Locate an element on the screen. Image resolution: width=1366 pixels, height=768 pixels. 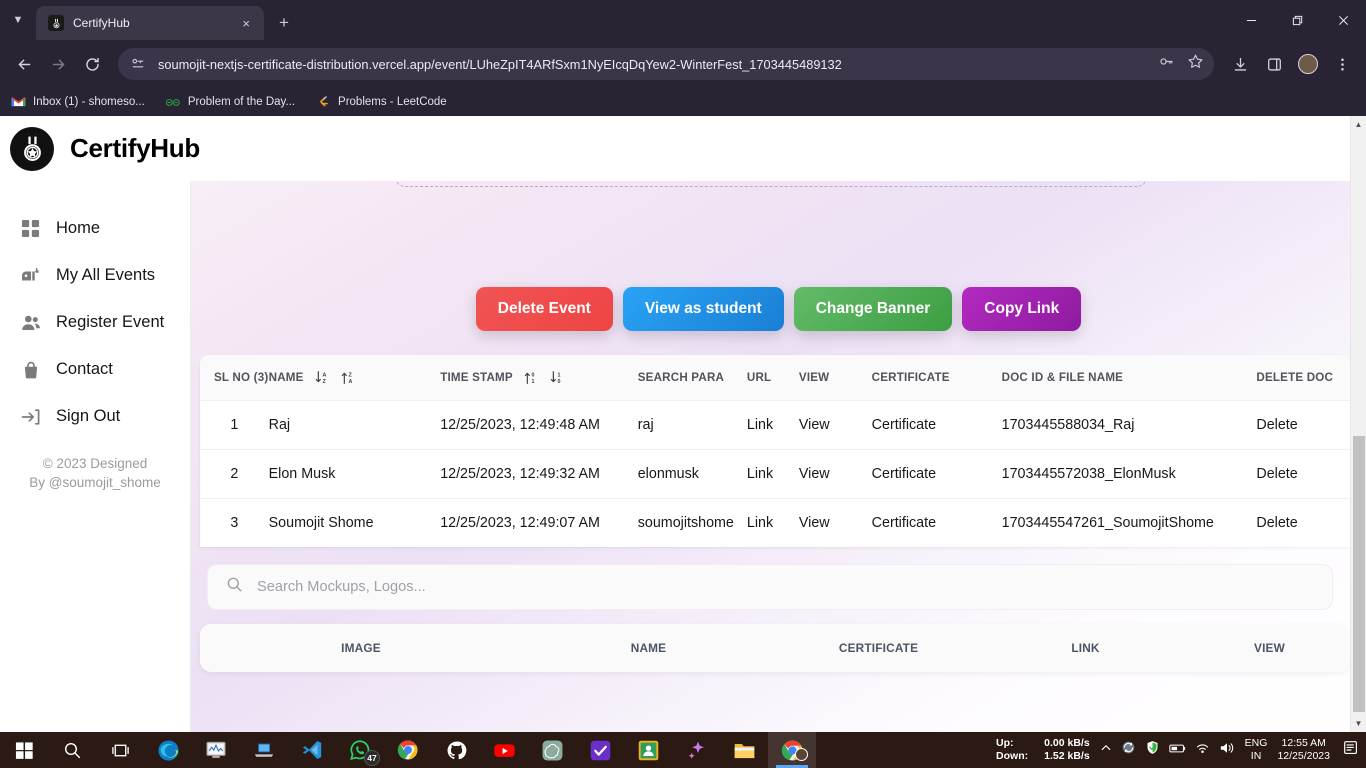
restore-icon is located at coordinates (1297, 20).